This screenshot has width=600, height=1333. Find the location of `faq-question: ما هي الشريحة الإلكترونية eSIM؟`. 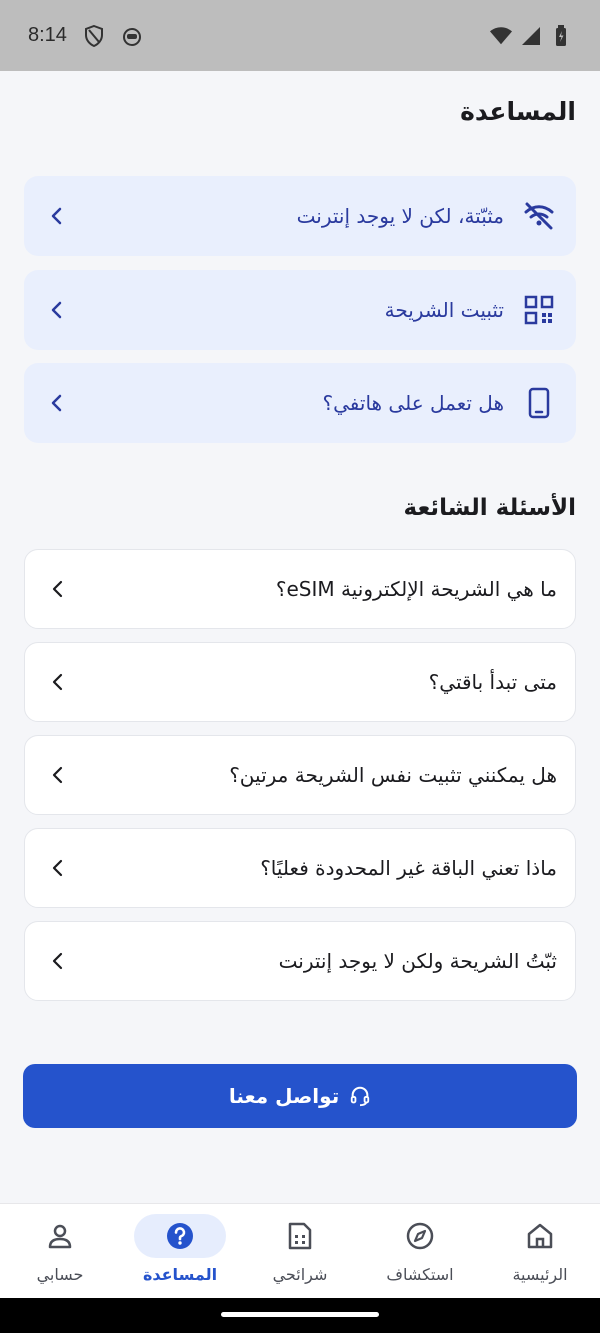

faq-question: ما هي الشريحة الإلكترونية eSIM؟ is located at coordinates (416, 589).